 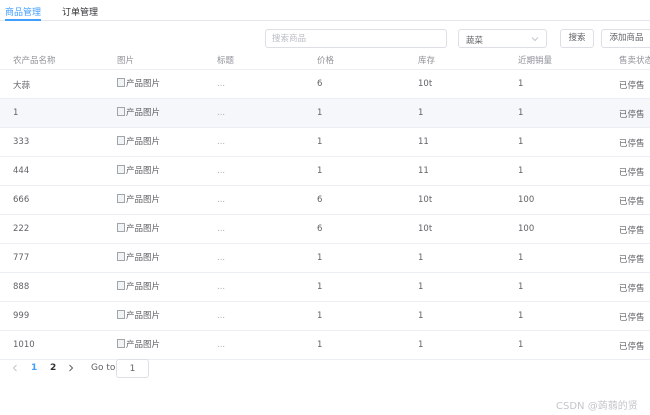 I want to click on tab-product-management: 商品管理, so click(x=23, y=11).